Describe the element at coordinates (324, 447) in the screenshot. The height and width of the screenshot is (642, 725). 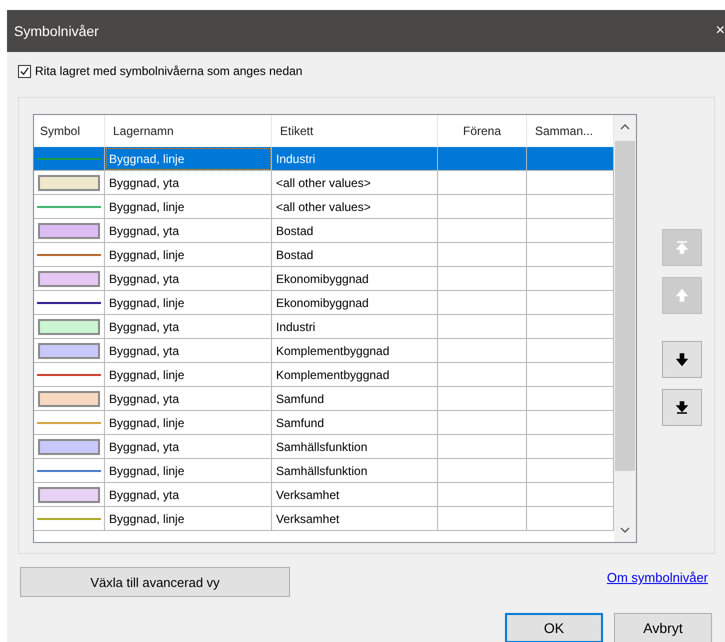
I see `table-row: Byggnad, yta Samhällsfunktion` at that location.